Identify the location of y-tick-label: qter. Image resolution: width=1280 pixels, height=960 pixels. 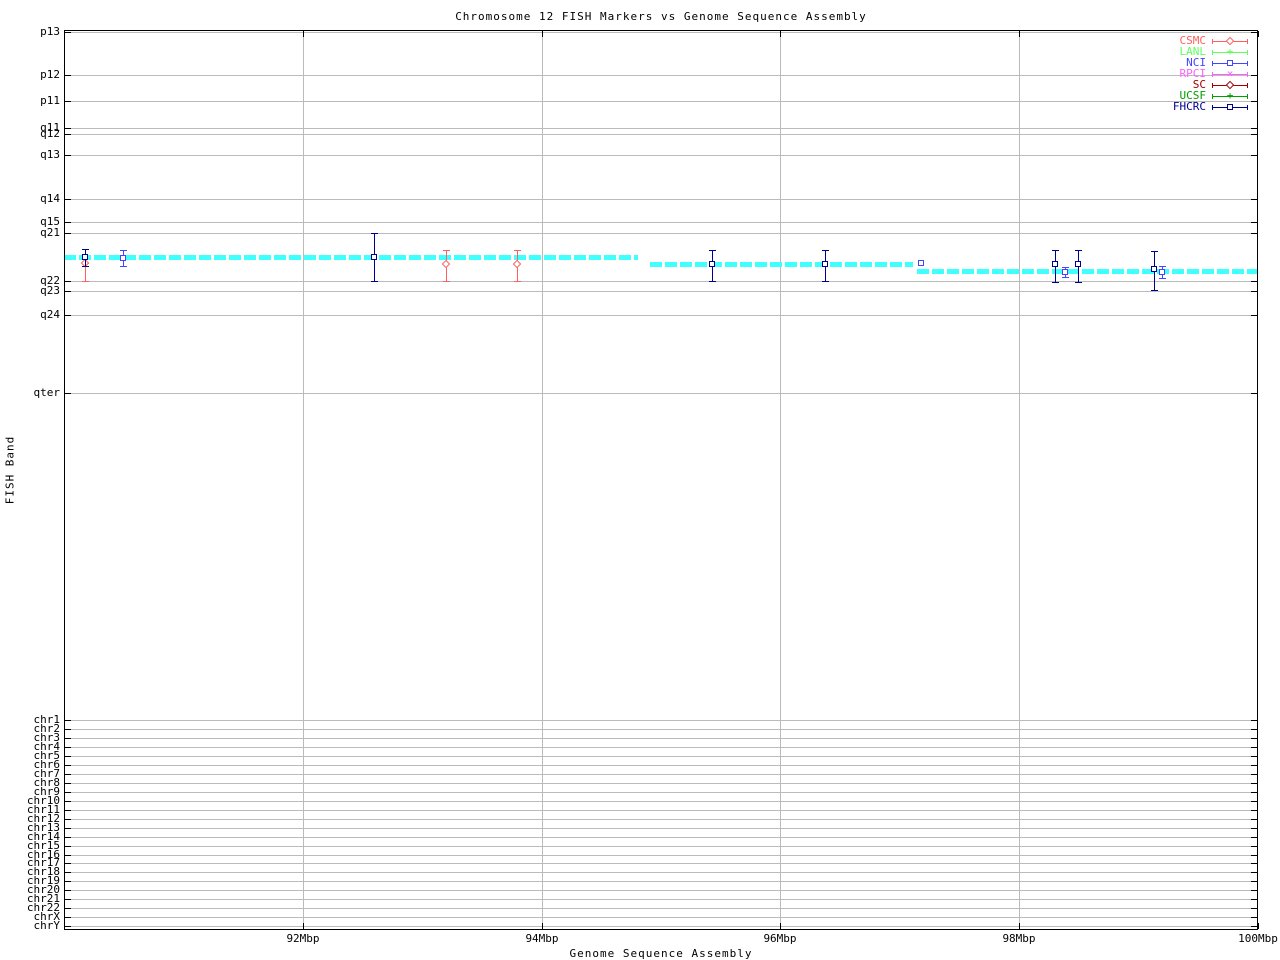
(47, 392).